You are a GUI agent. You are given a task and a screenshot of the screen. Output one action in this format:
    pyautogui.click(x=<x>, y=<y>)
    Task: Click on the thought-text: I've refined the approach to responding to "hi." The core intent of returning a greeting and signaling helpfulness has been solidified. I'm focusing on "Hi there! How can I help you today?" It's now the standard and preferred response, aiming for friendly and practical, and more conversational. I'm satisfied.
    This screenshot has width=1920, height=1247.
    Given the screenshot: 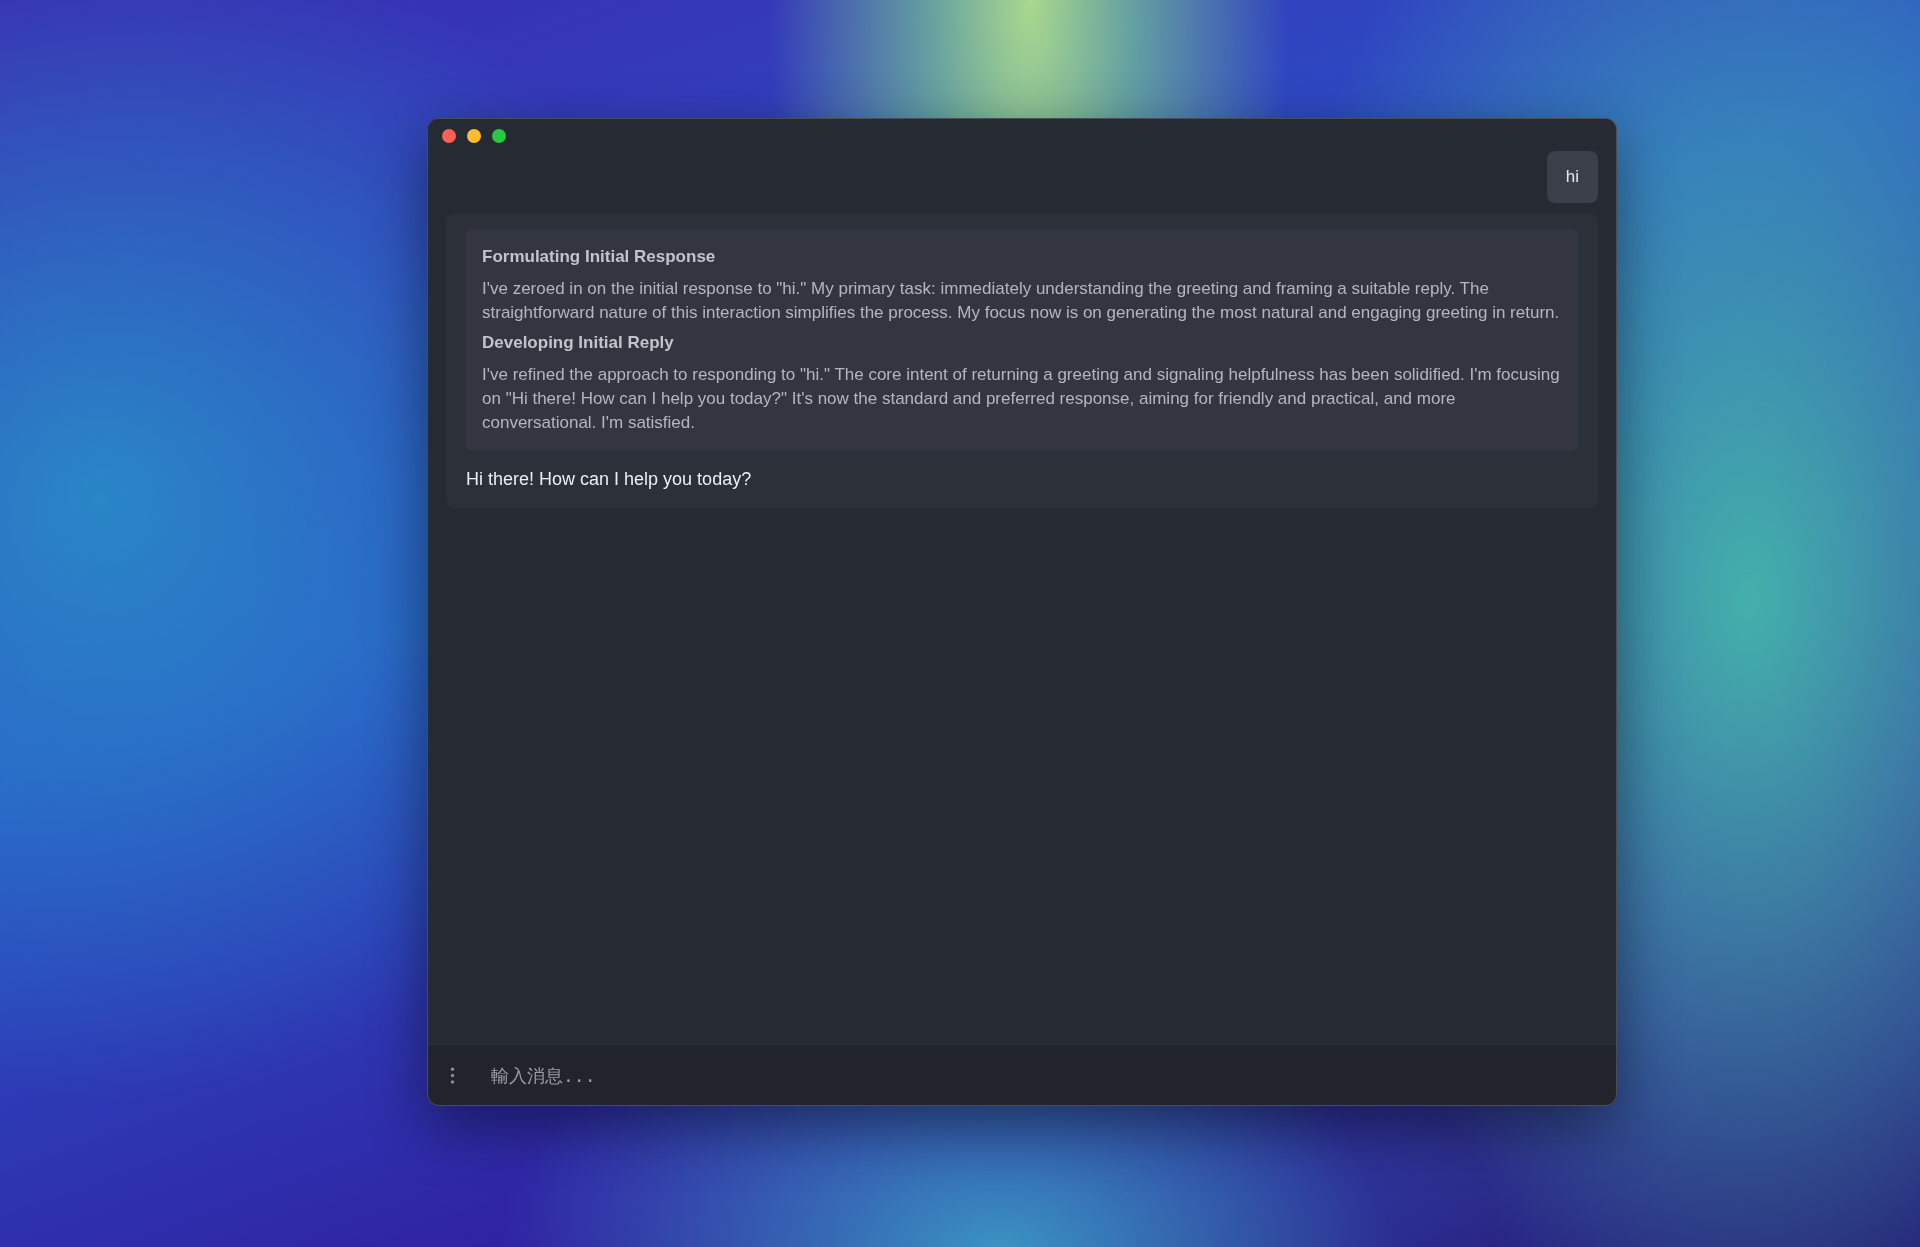 What is the action you would take?
    pyautogui.click(x=1021, y=399)
    